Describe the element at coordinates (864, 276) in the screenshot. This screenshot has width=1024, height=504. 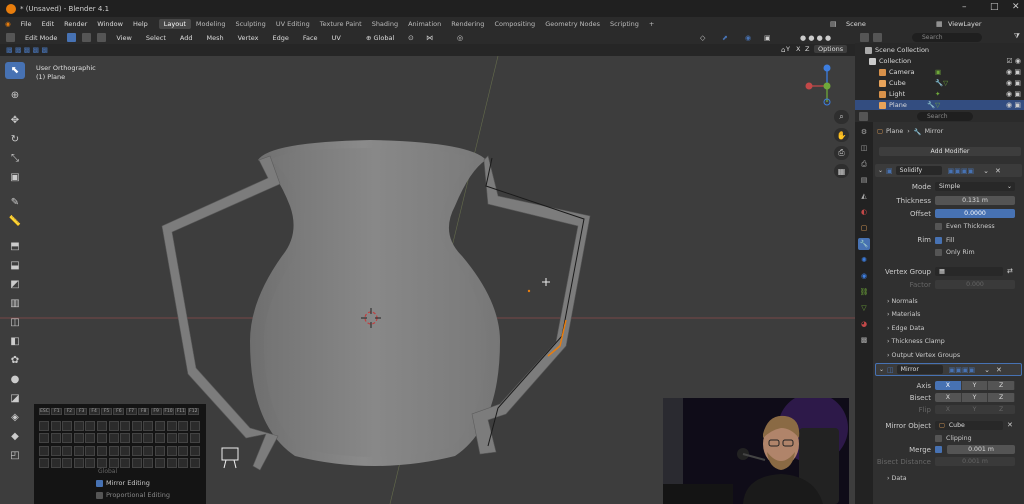
I see `physics-tab-icon: ◉` at that location.